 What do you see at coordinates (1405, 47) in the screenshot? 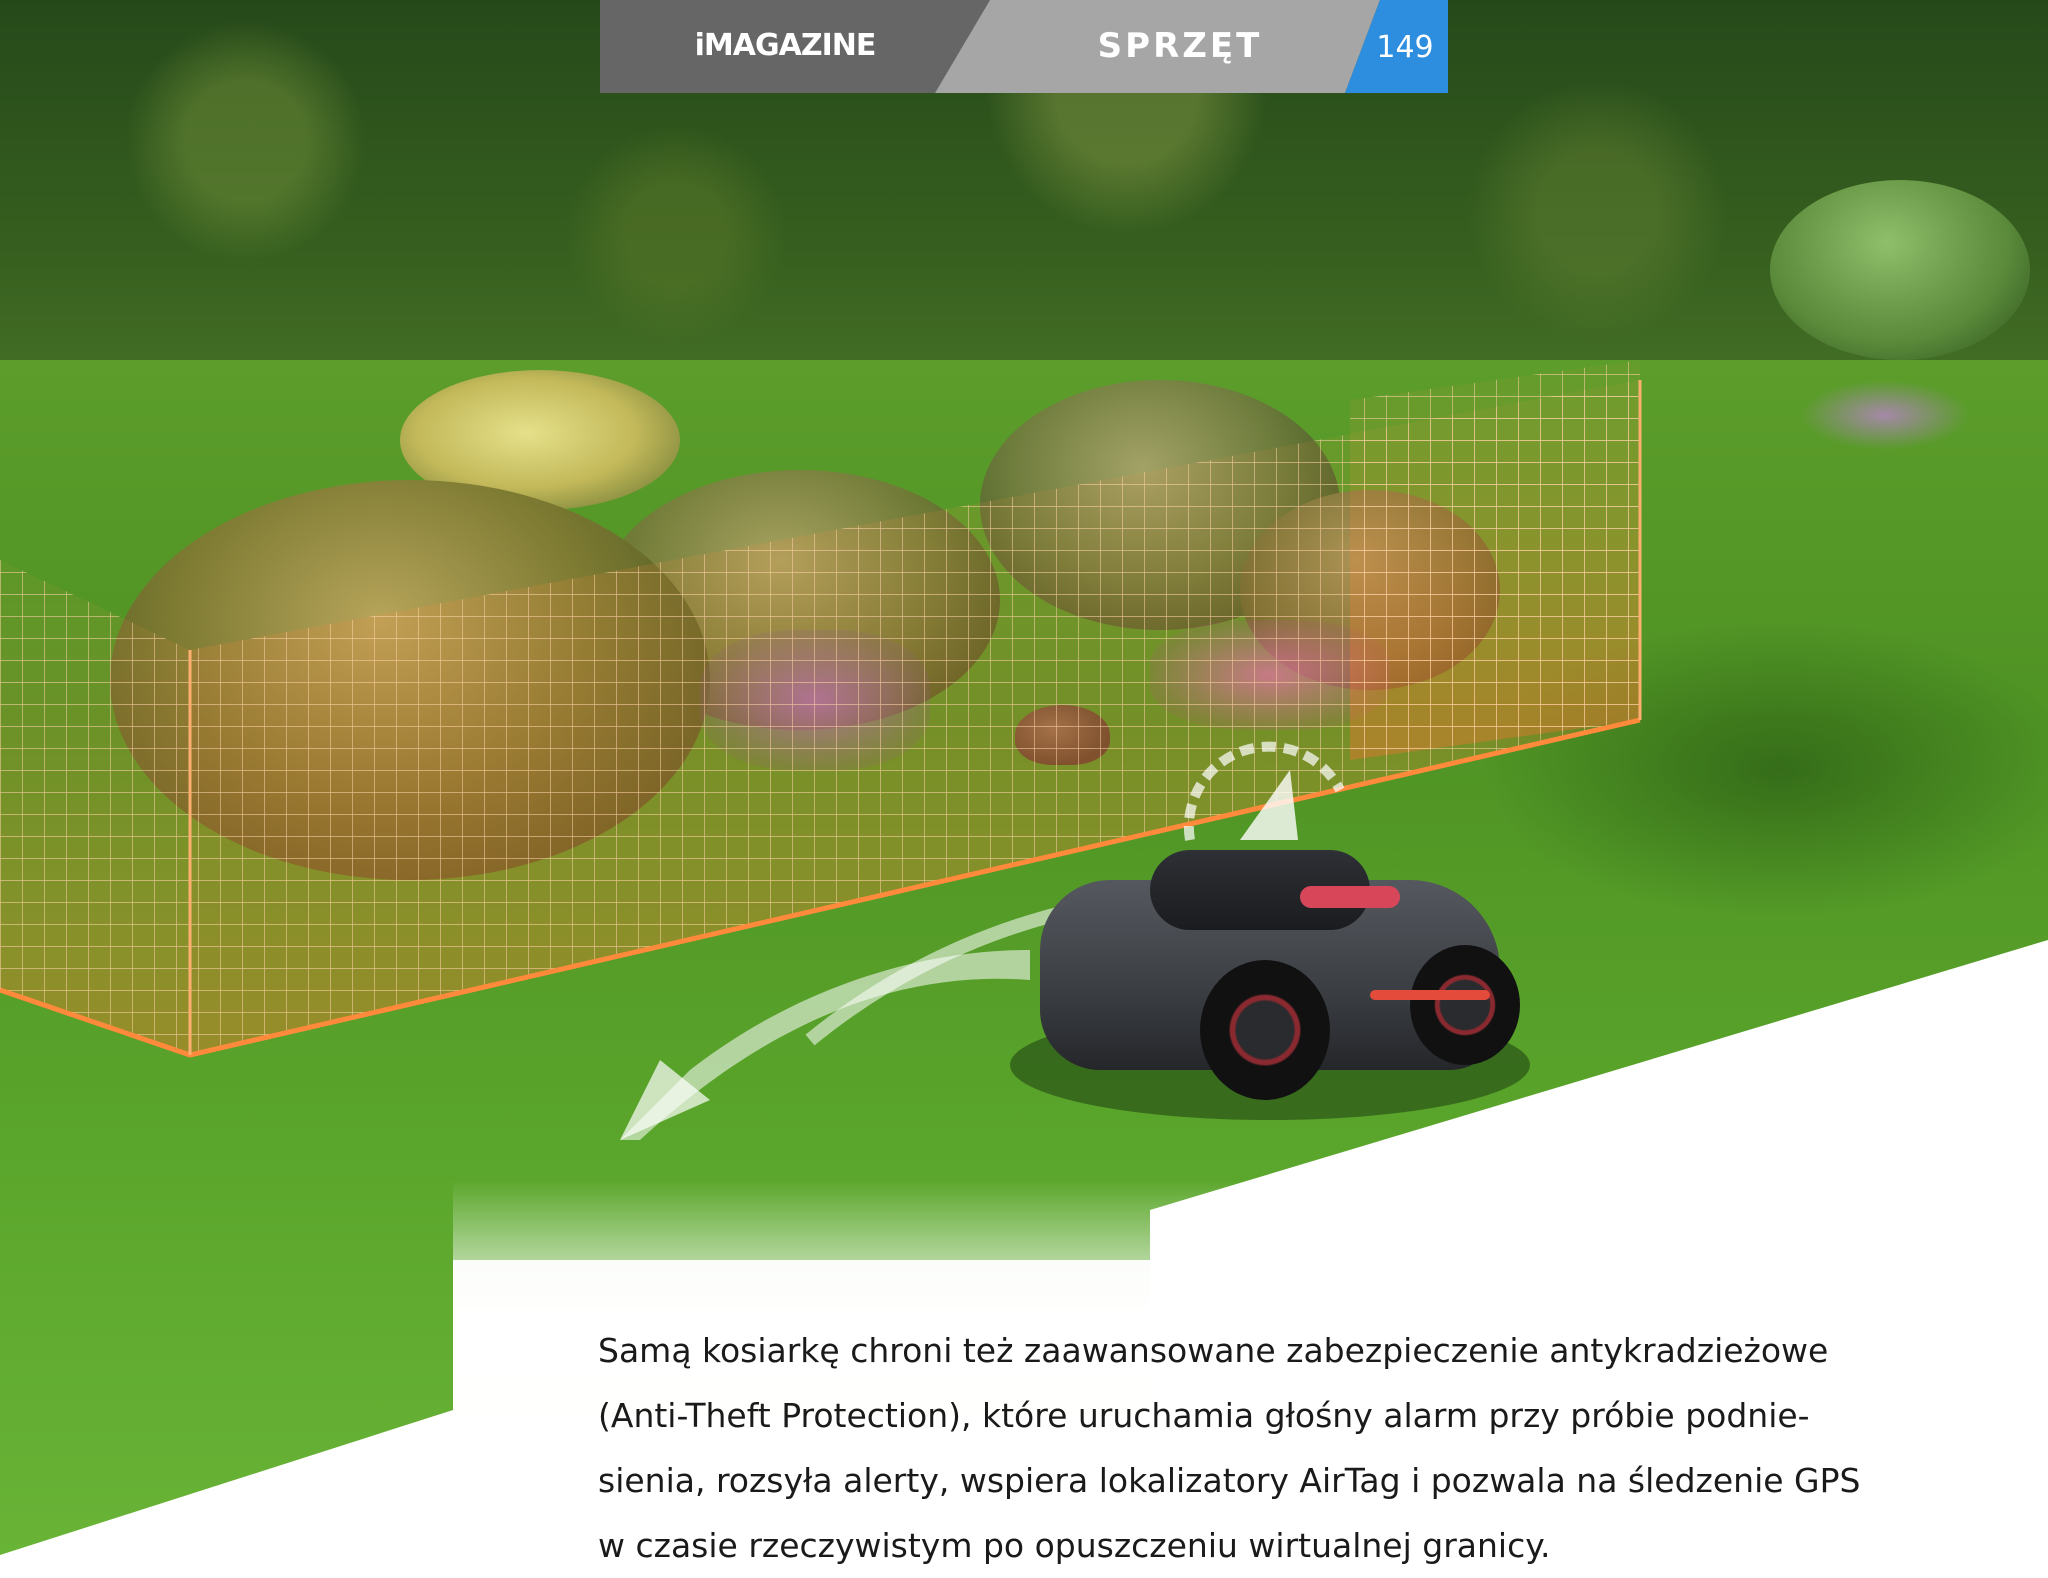
I see `page-number: 149` at bounding box center [1405, 47].